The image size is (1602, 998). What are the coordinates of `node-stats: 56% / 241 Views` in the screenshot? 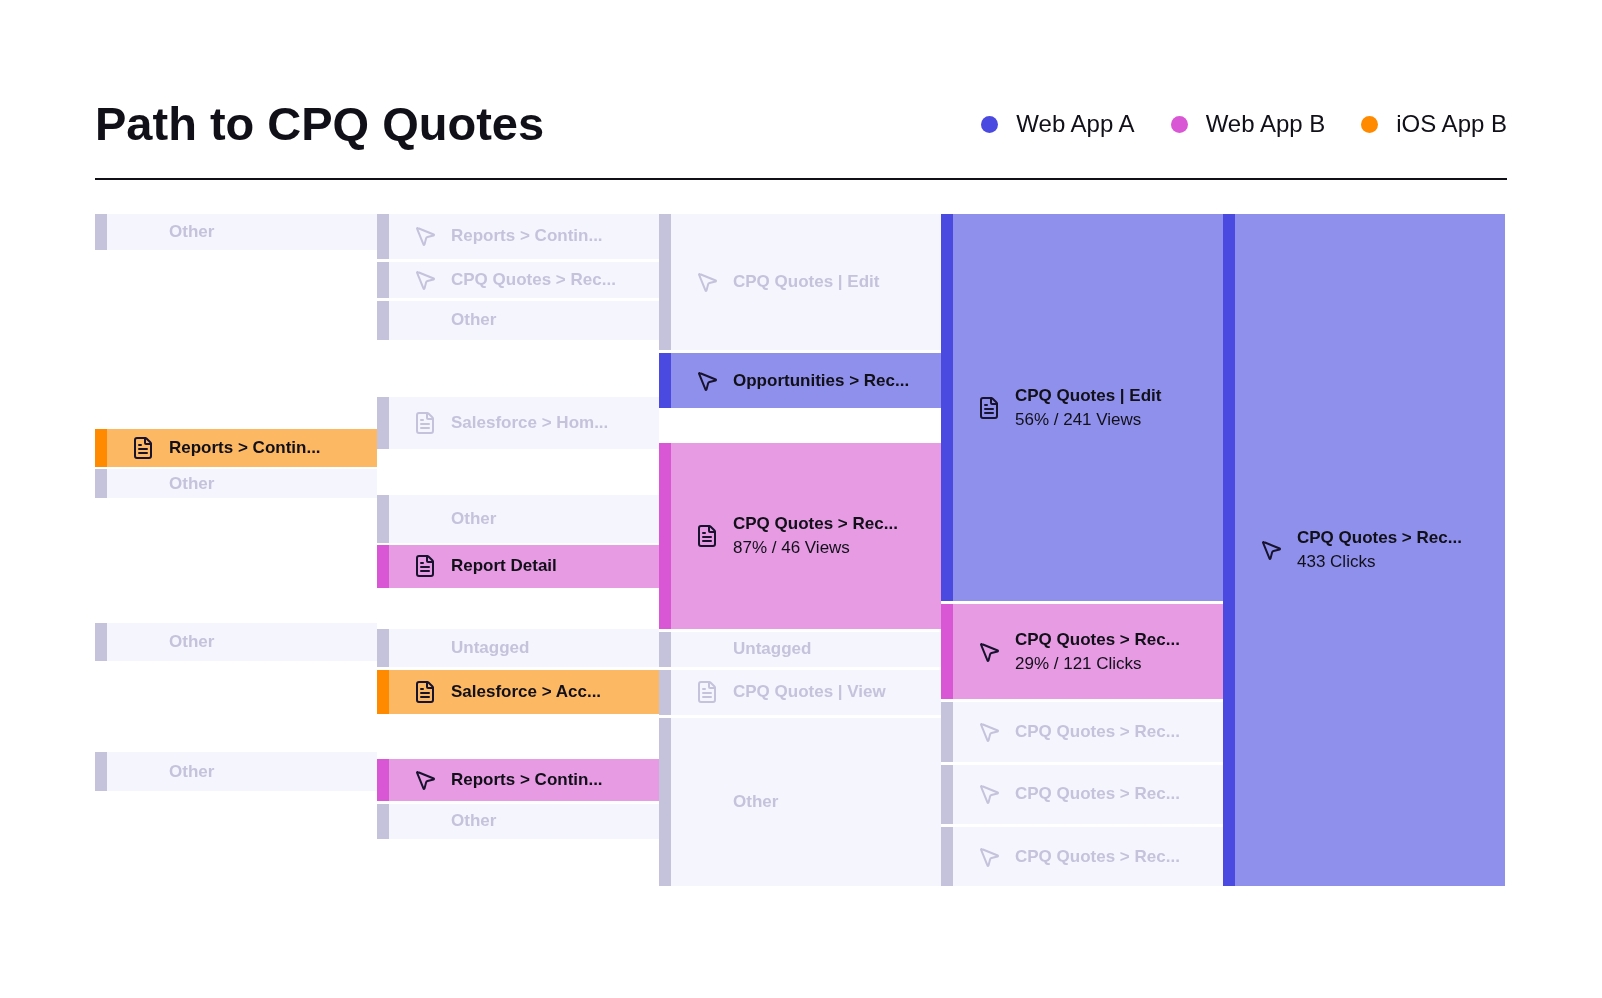 It's located at (1079, 419).